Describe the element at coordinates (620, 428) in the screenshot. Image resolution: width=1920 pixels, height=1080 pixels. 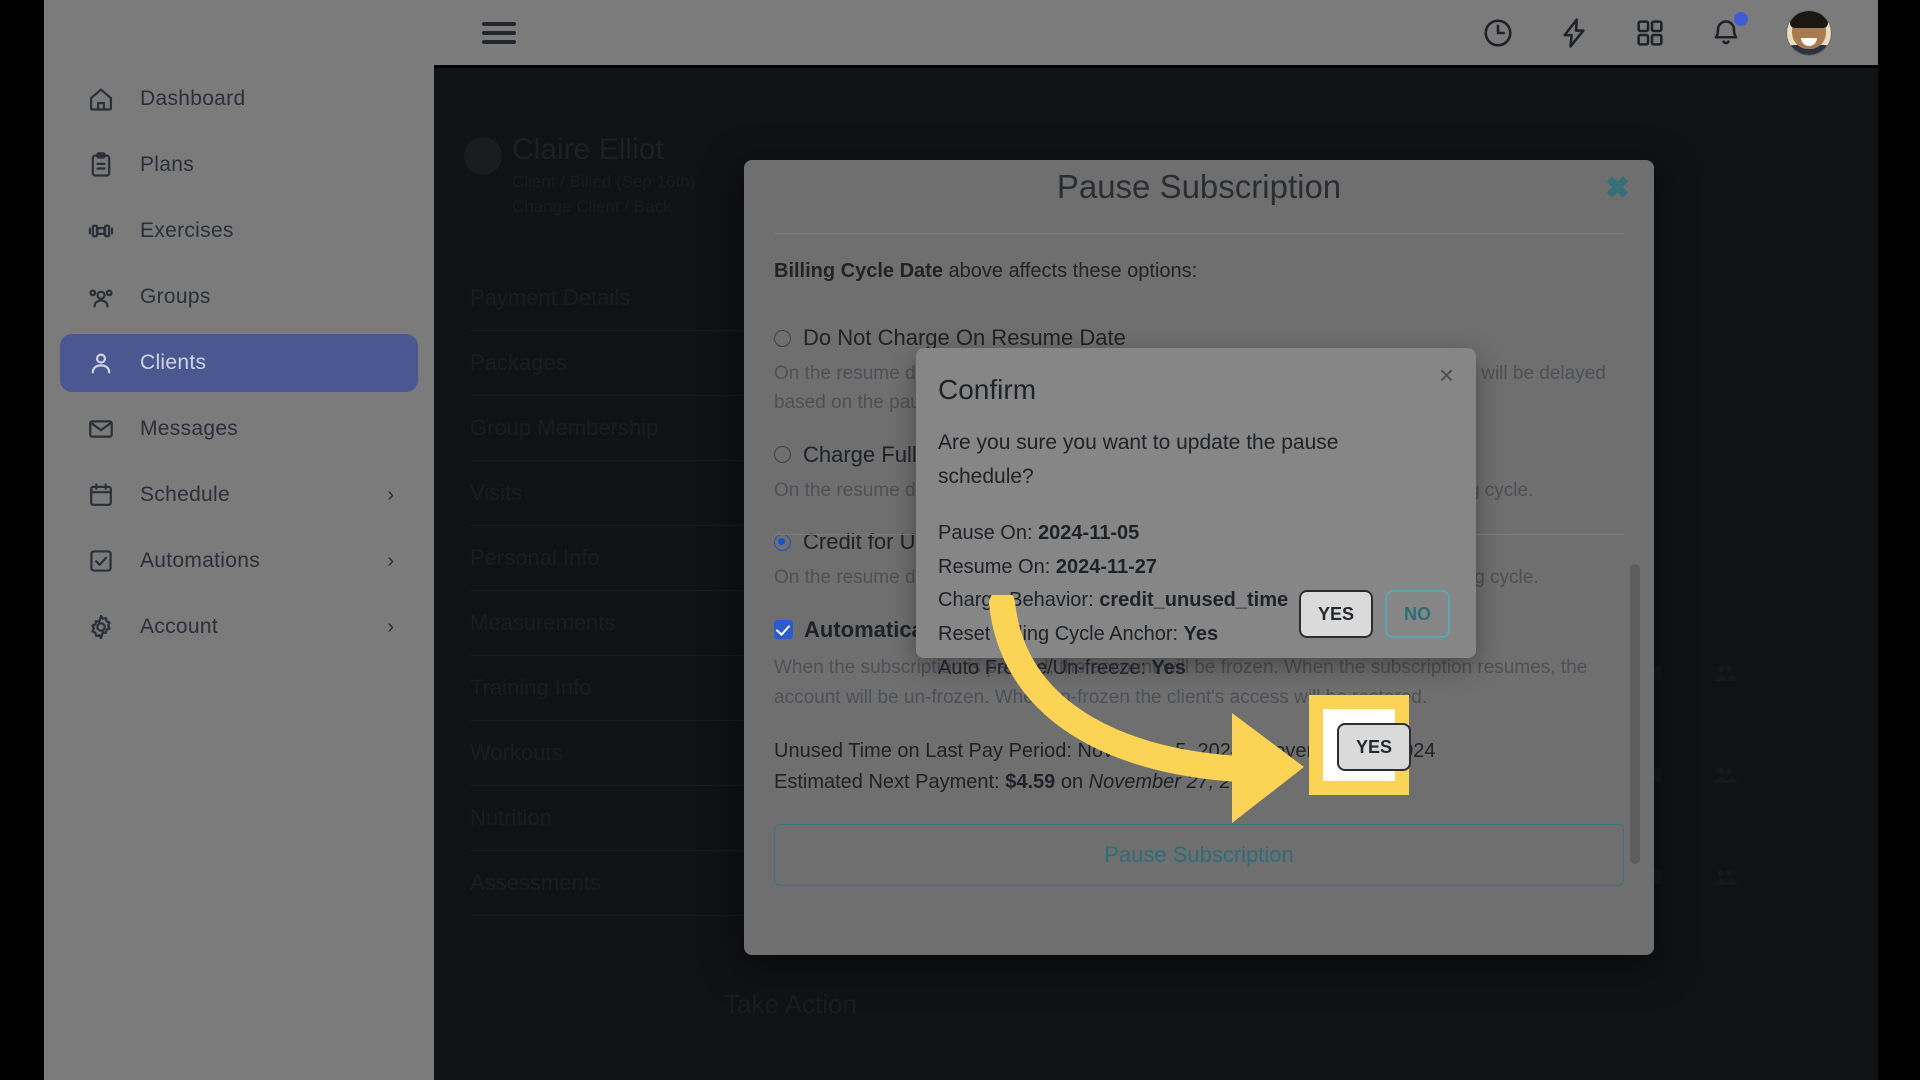
I see `subnav-item: Group Membership` at that location.